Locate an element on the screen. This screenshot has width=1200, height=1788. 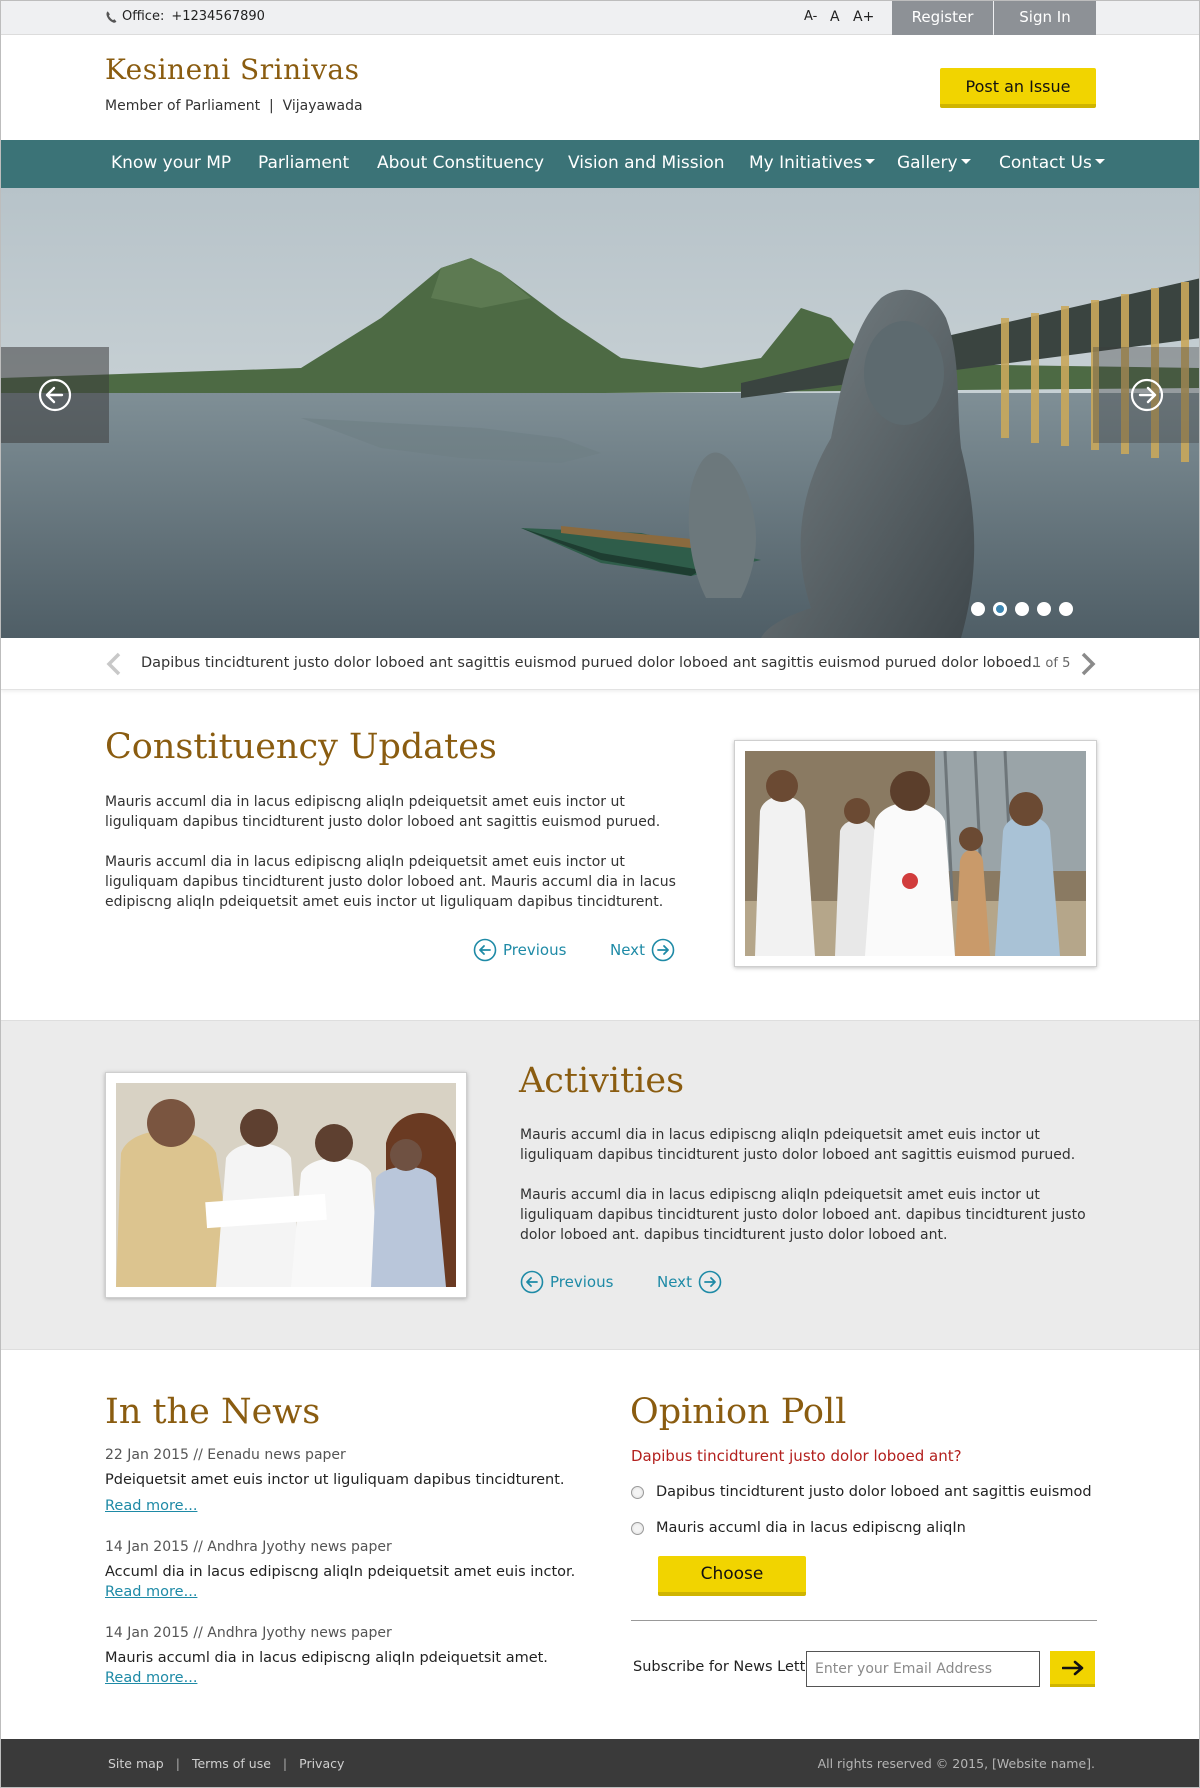
slider-prev-button is located at coordinates (55, 395).